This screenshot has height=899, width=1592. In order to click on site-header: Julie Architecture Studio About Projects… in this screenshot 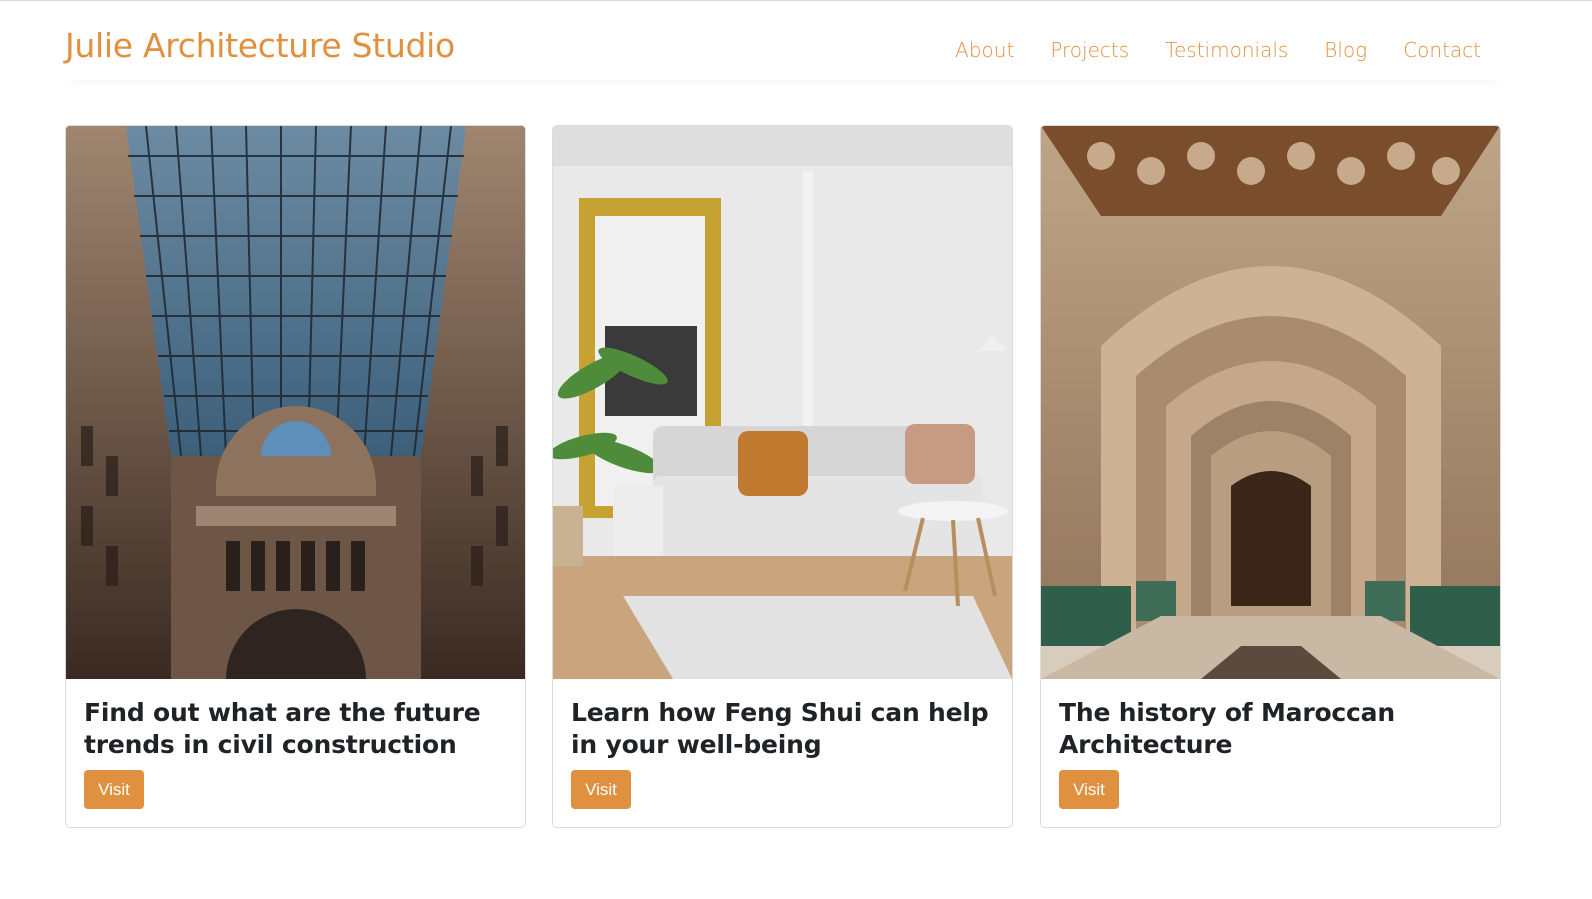, I will do `click(783, 41)`.